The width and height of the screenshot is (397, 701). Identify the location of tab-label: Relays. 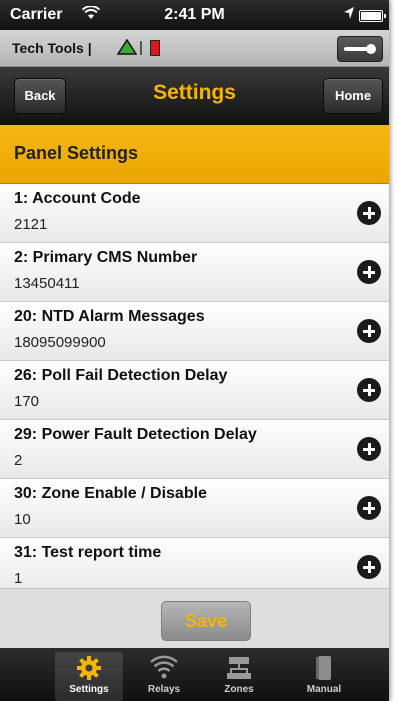
(164, 689).